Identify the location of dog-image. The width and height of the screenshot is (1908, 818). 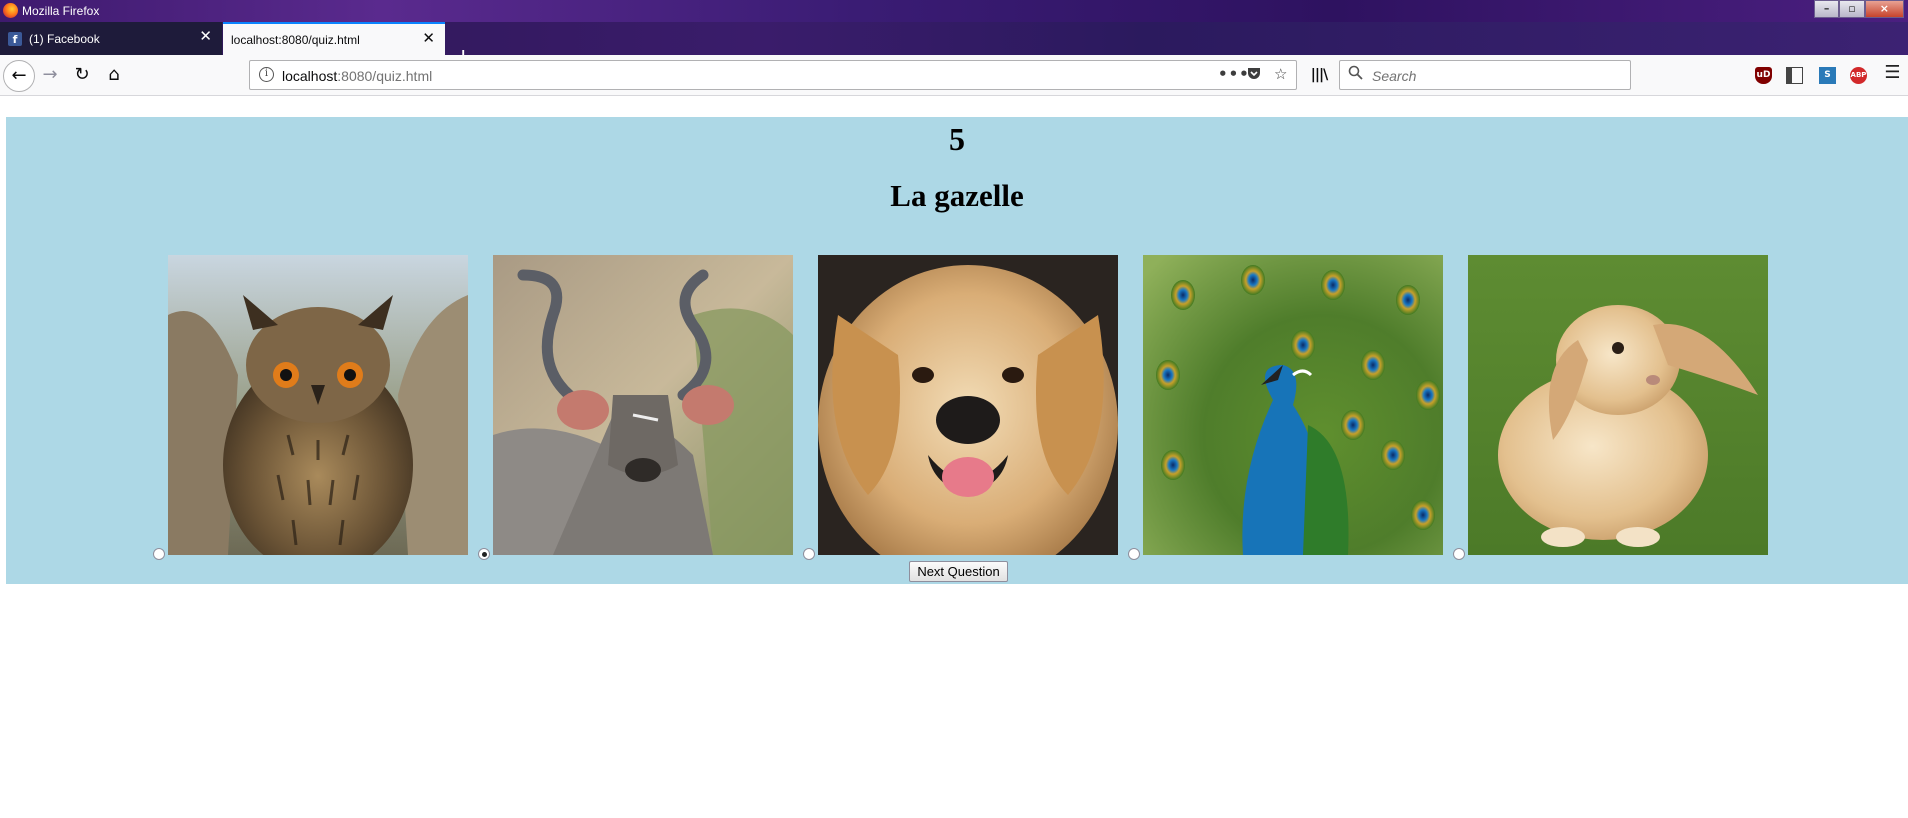
(968, 405).